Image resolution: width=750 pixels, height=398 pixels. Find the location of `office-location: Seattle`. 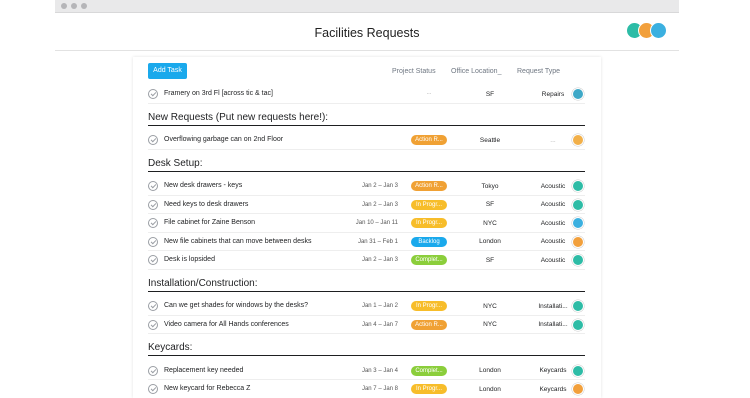

office-location: Seattle is located at coordinates (490, 140).